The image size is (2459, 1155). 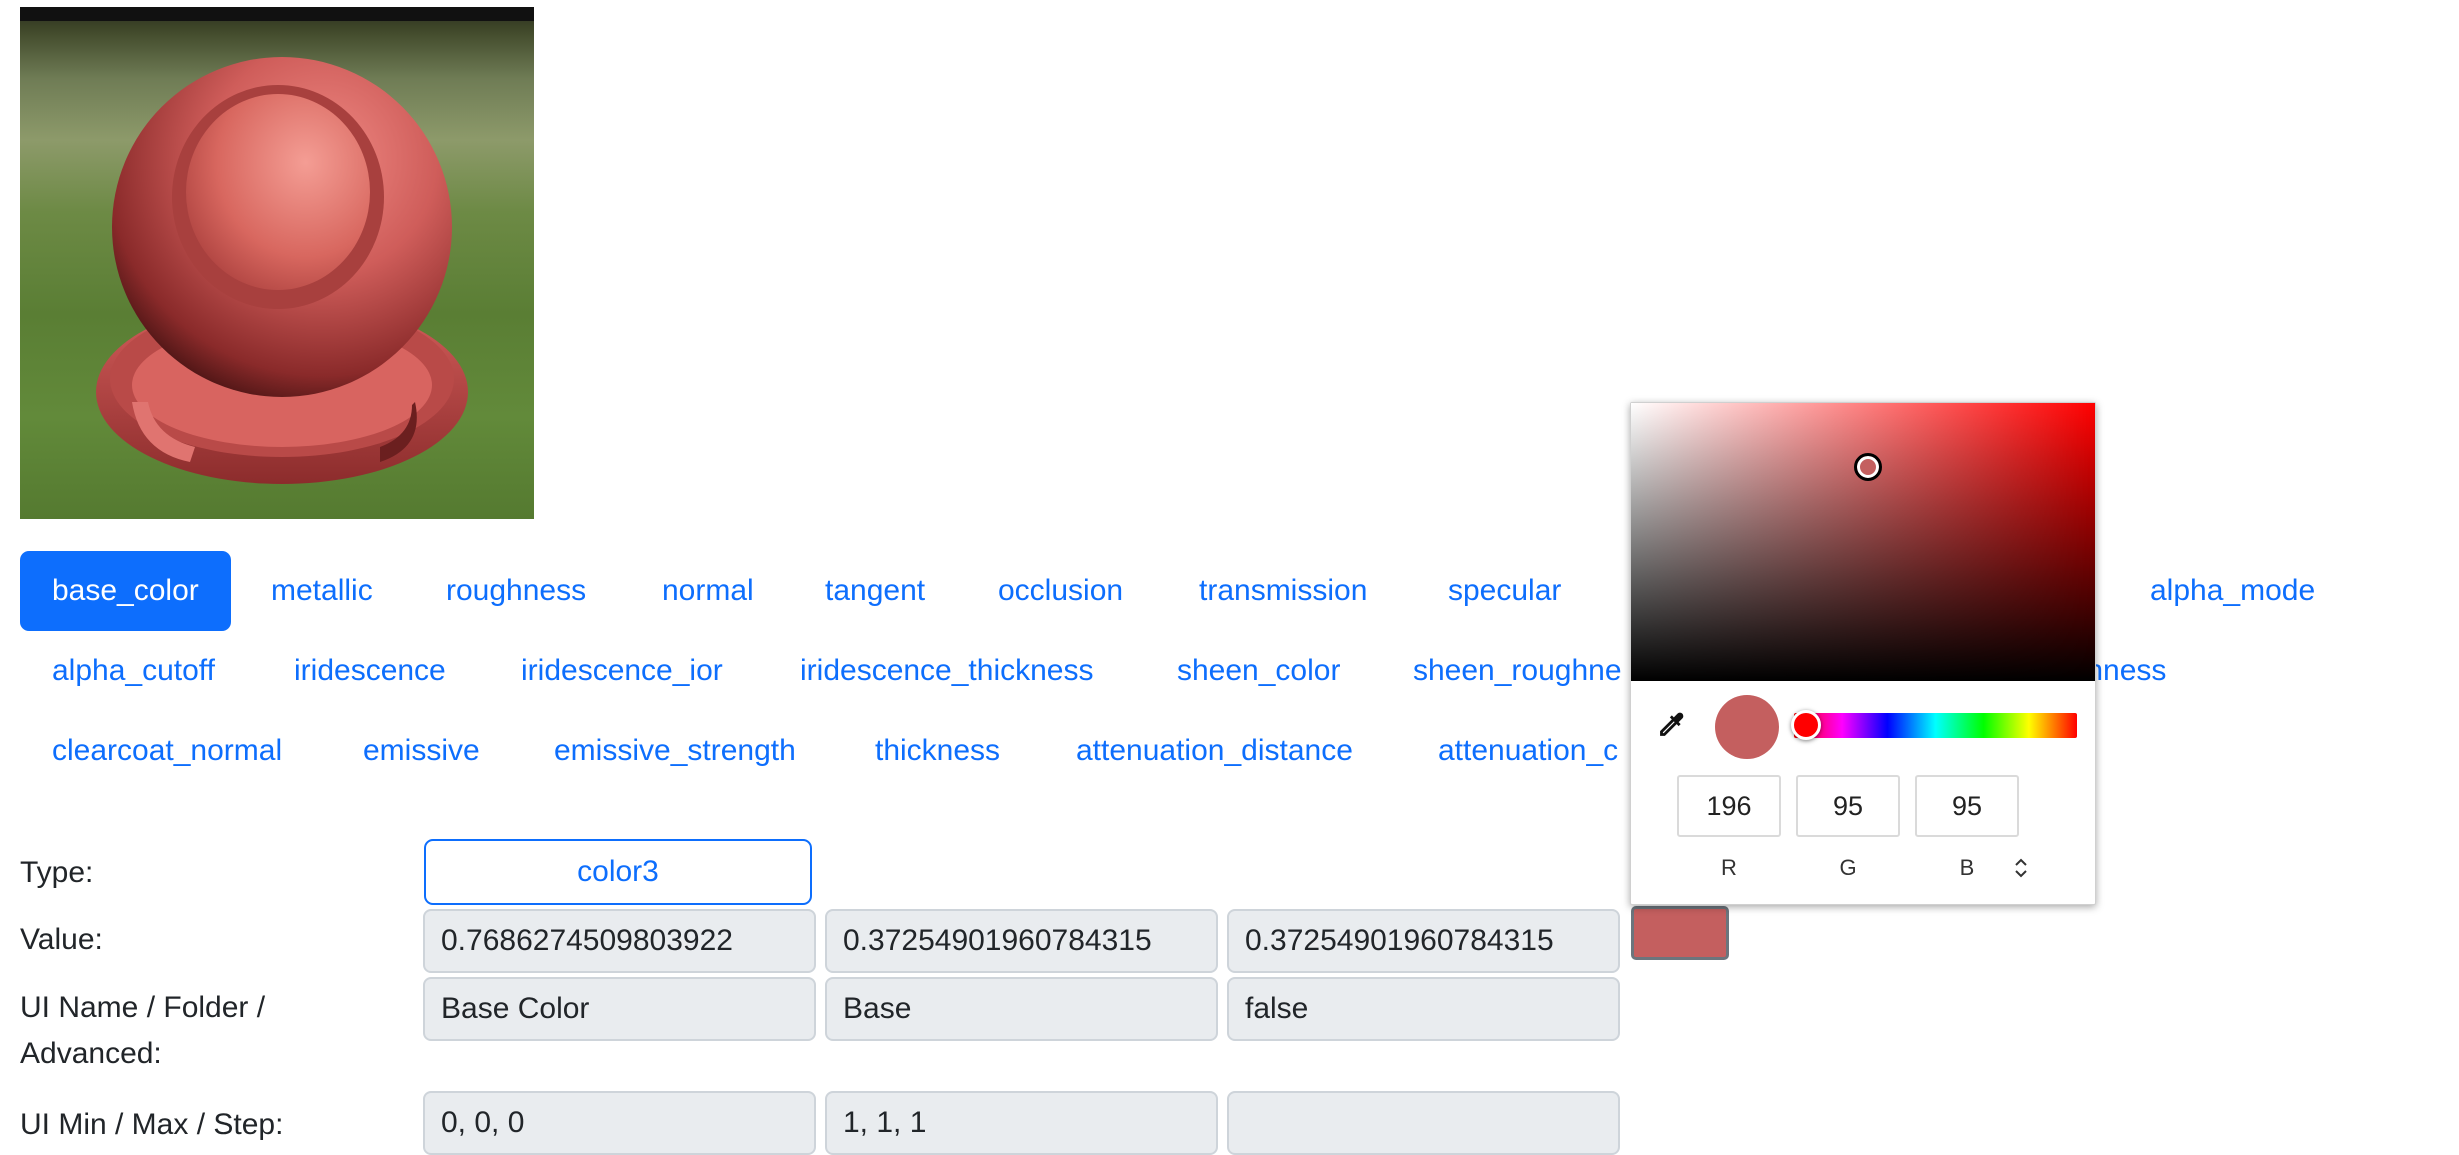 I want to click on ui-step-field, so click(x=1423, y=1123).